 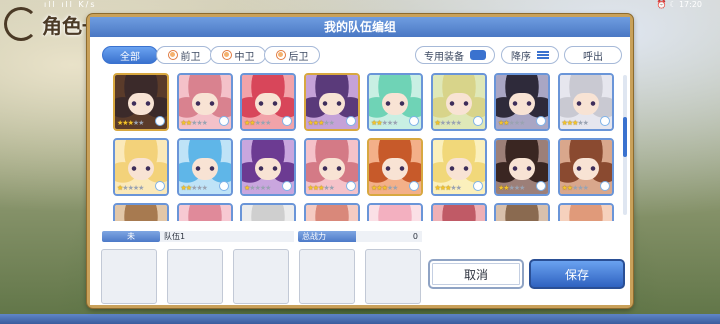 I want to click on tab-front: 前卫, so click(x=184, y=55).